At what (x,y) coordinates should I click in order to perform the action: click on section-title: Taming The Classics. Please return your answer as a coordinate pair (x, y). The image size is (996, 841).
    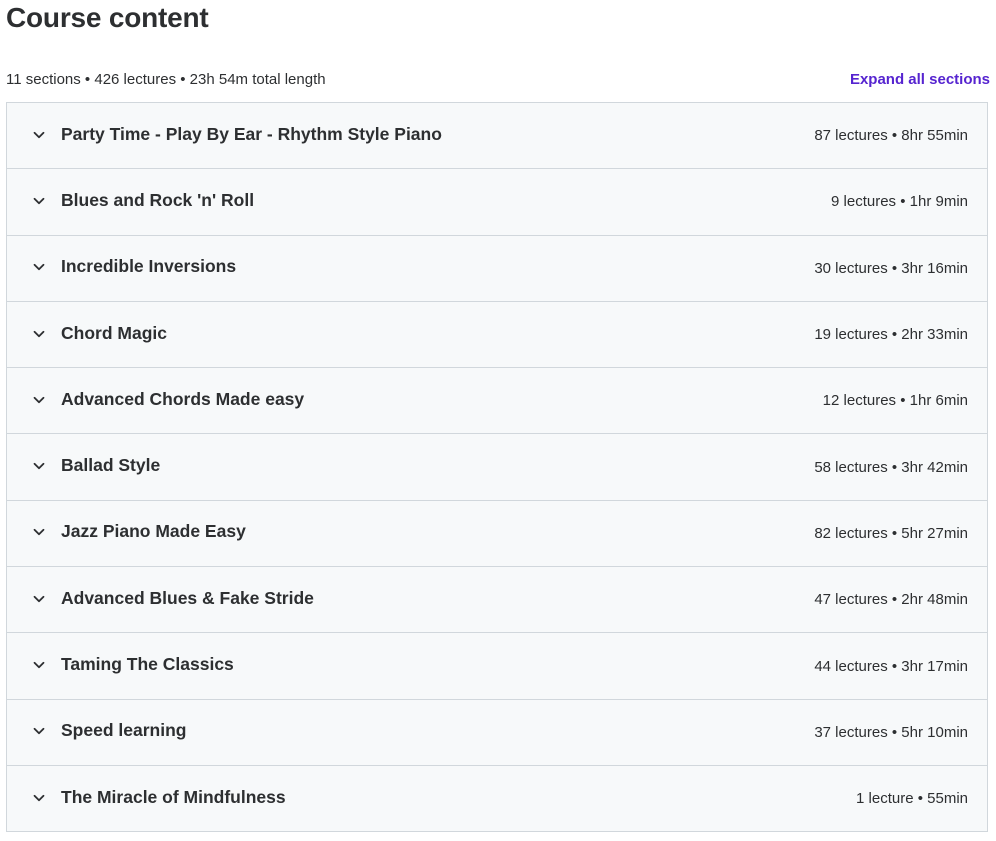
    Looking at the image, I should click on (147, 664).